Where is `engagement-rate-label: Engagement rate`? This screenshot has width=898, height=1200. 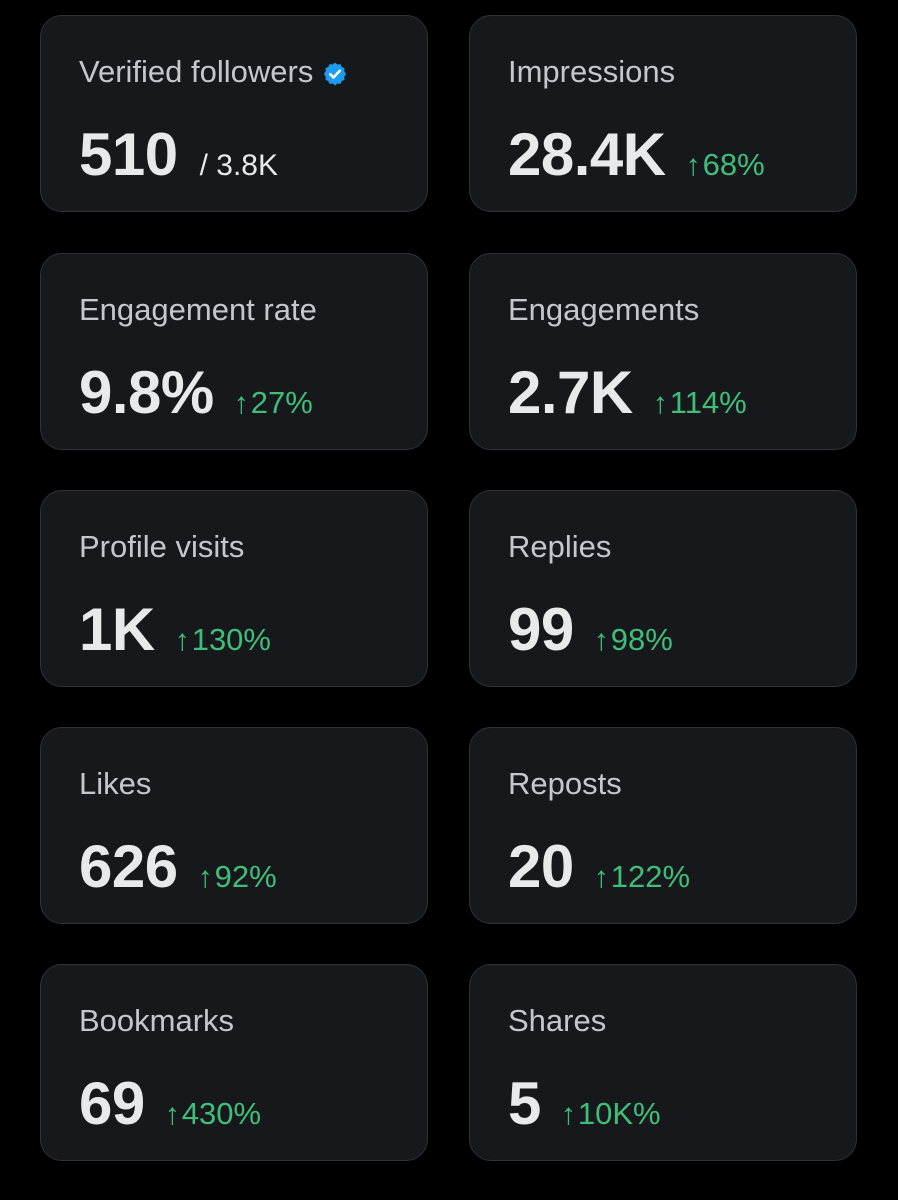
engagement-rate-label: Engagement rate is located at coordinates (198, 309).